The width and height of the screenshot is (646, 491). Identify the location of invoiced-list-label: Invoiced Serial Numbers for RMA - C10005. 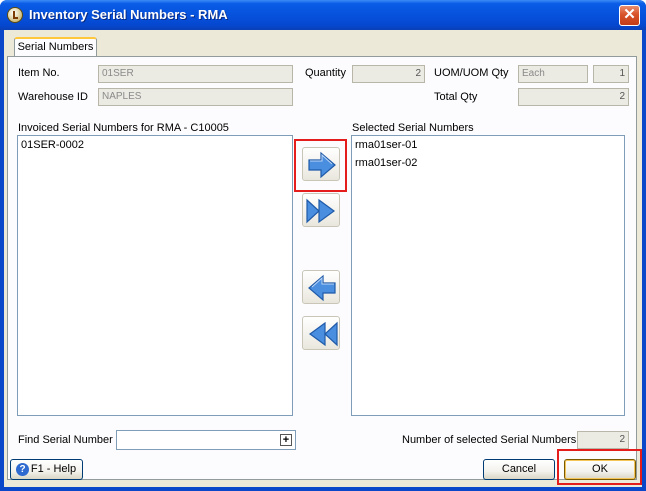
(123, 128).